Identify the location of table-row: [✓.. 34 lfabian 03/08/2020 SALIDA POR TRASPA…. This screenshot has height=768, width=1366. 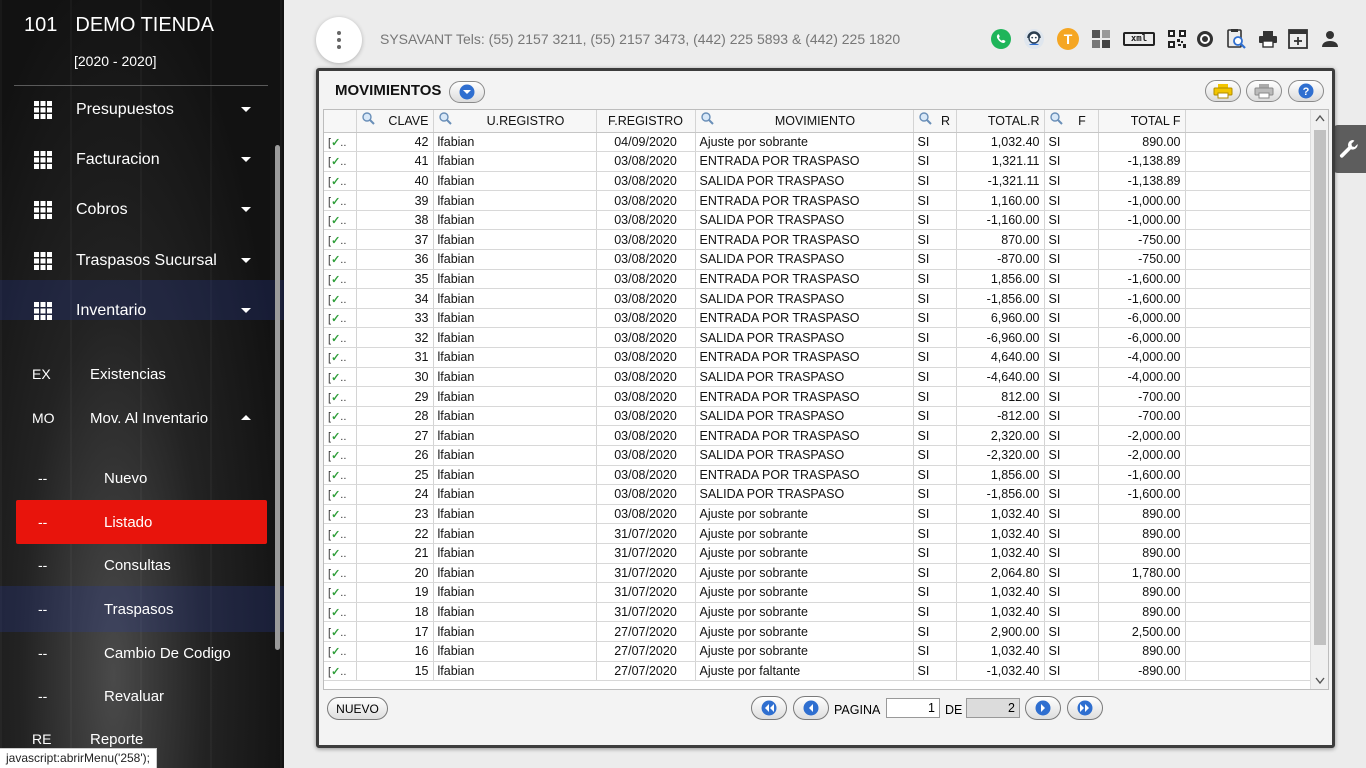
(817, 298).